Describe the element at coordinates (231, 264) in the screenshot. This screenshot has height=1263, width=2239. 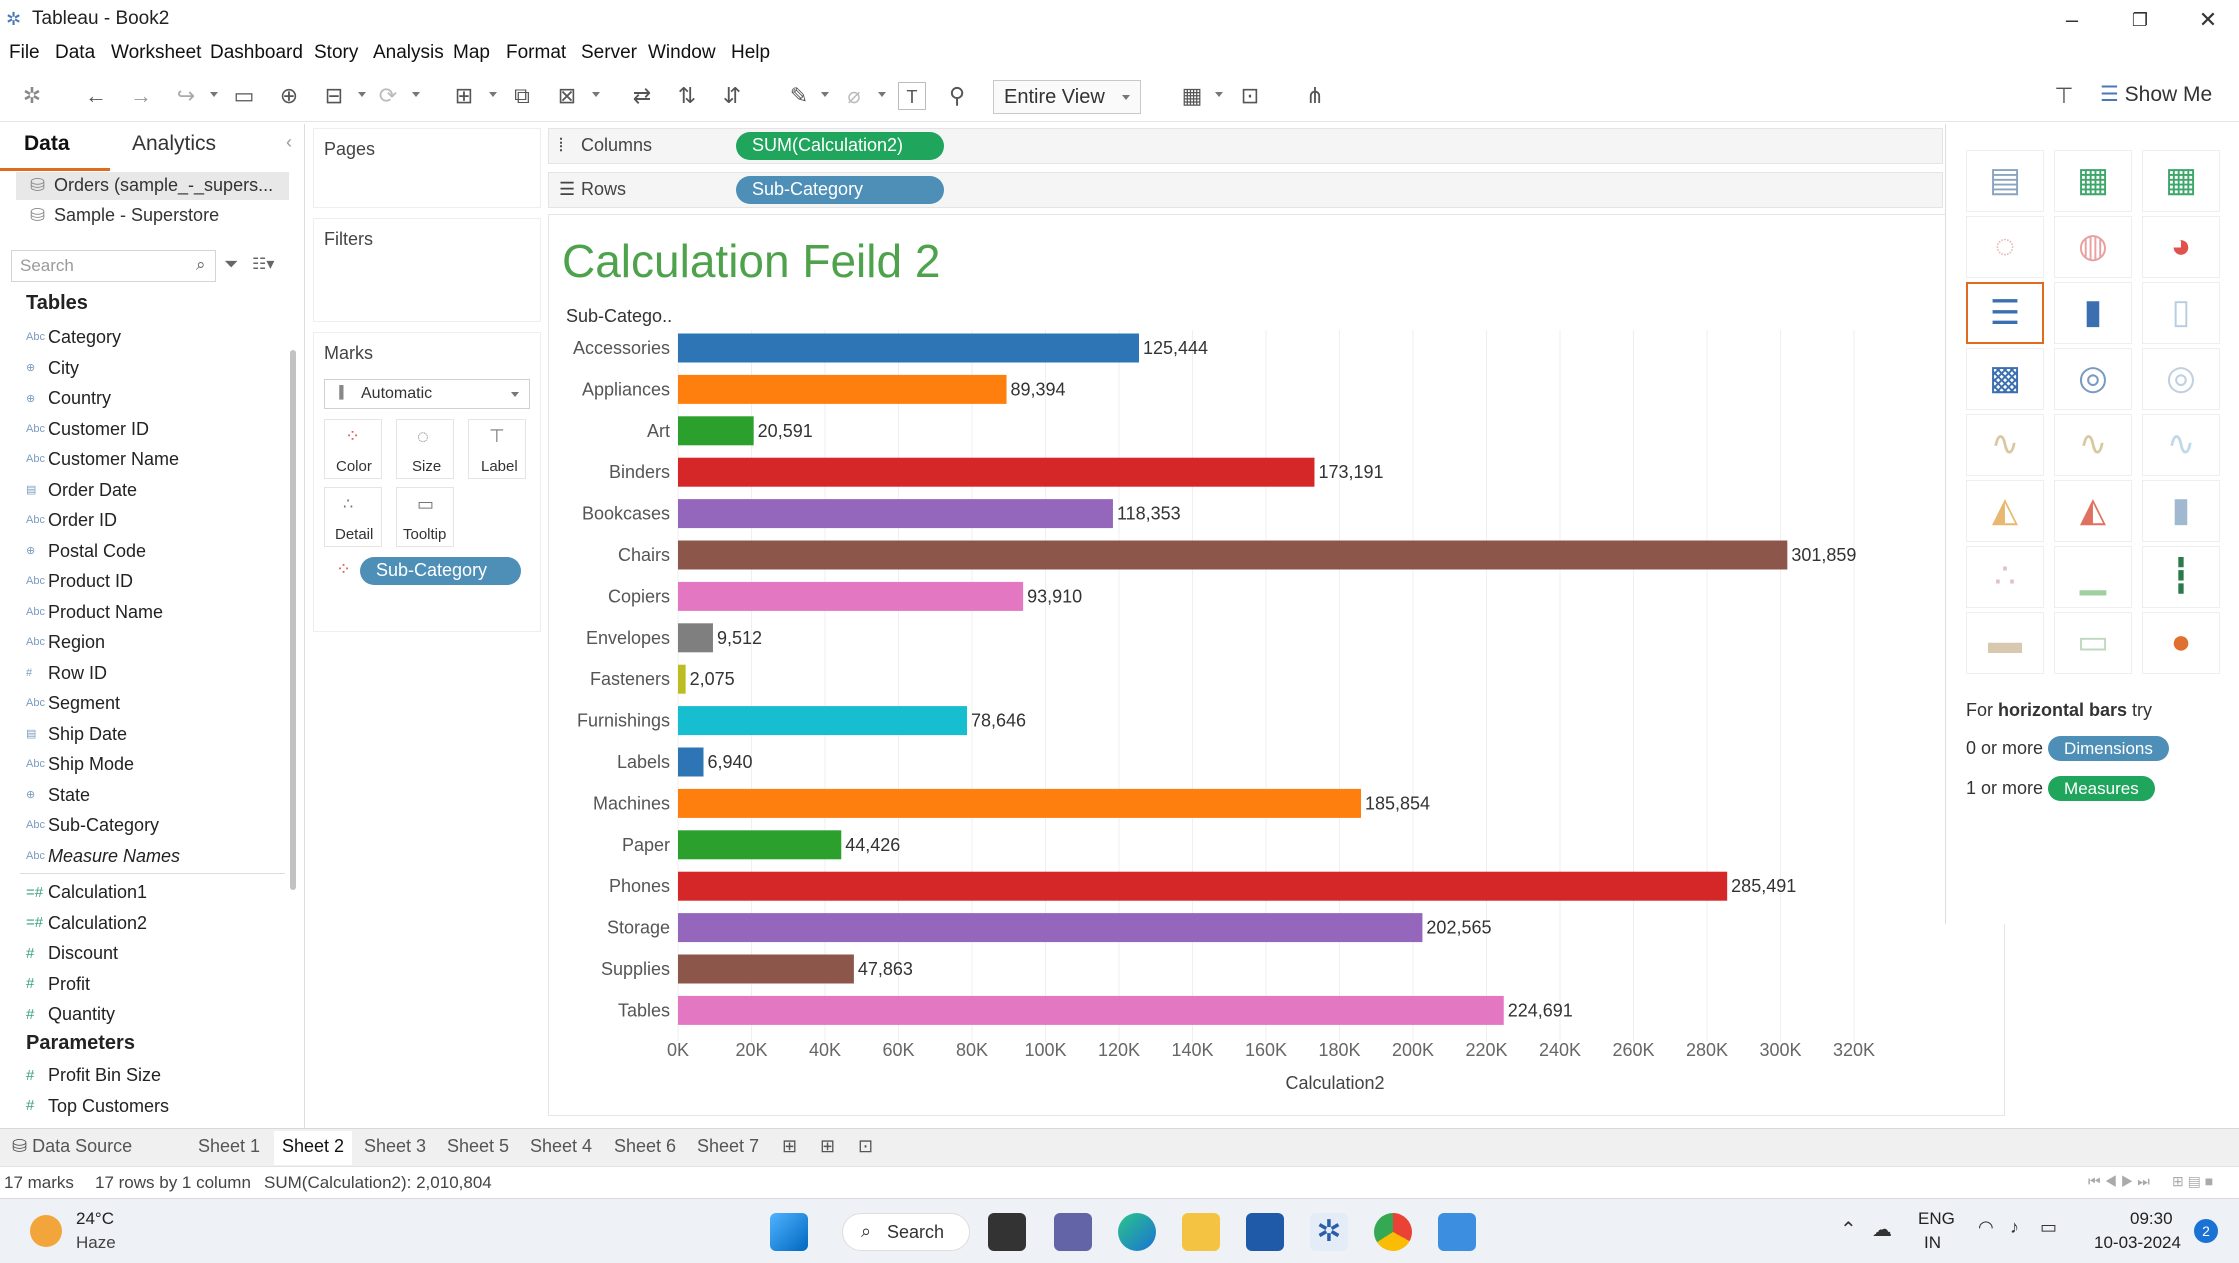
I see `filter-icon: ⏷` at that location.